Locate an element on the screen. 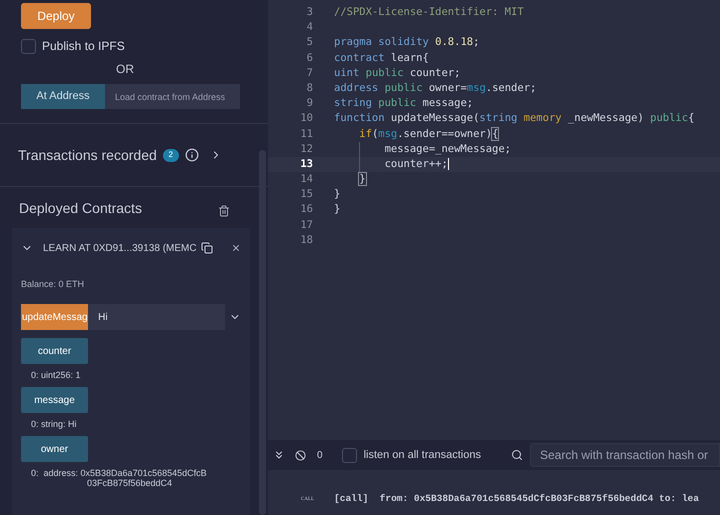 The image size is (720, 515). at-address-button: At Address is located at coordinates (63, 96).